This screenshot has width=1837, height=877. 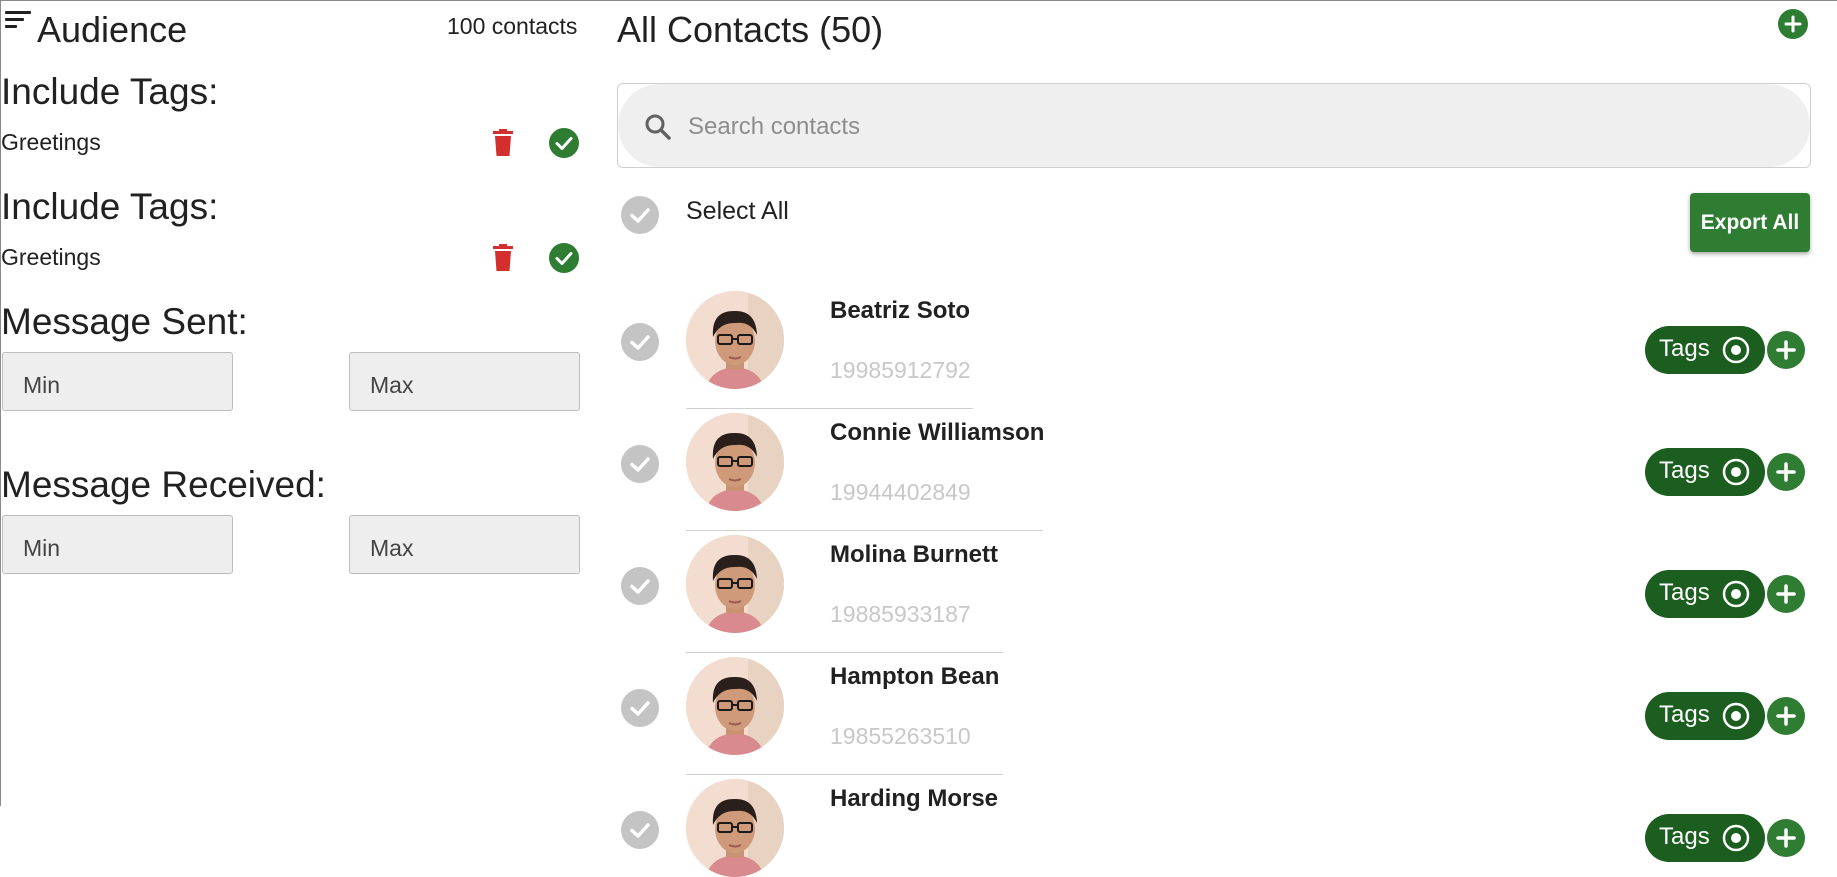 I want to click on export-all-button: Export All, so click(x=1750, y=222).